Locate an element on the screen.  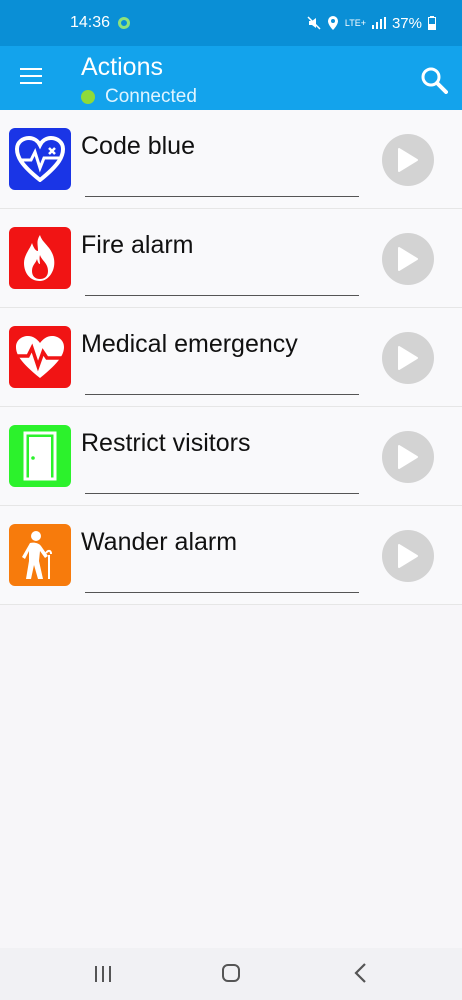
back-icon is located at coordinates (361, 973).